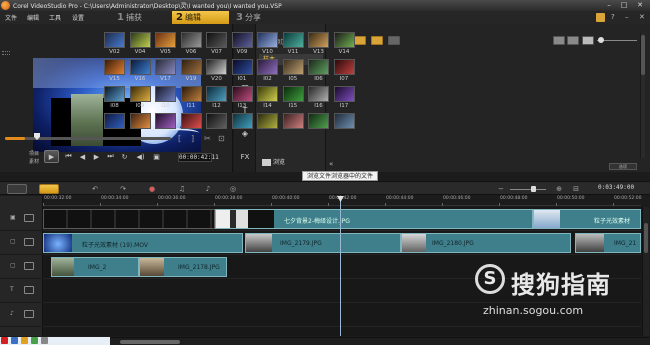  Describe the element at coordinates (110, 156) in the screenshot. I see `end-button: ⏭` at that location.